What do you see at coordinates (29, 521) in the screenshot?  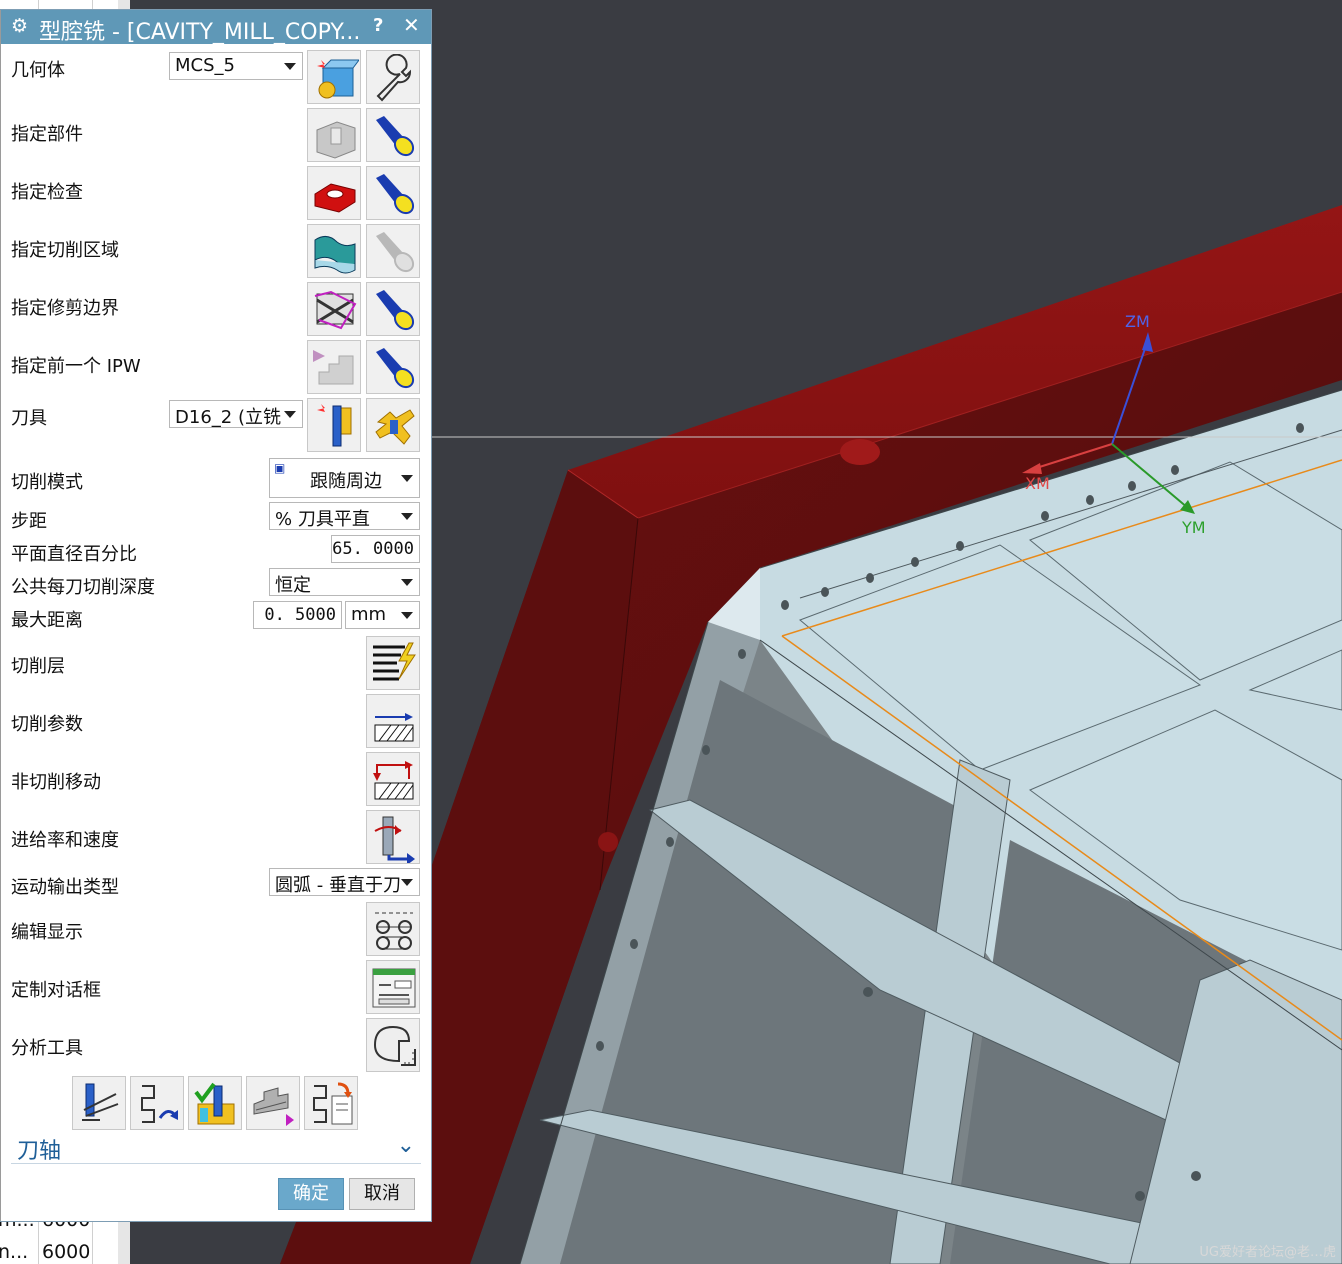 I see `stepover-label: 步距` at bounding box center [29, 521].